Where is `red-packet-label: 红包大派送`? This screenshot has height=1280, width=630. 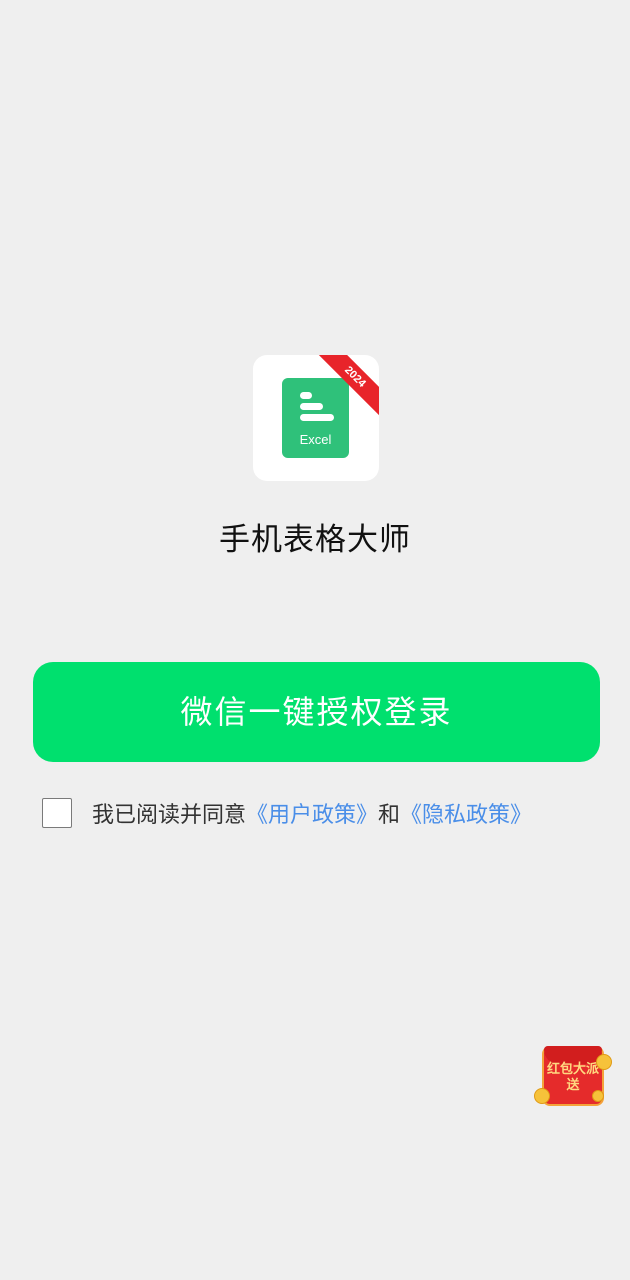
red-packet-label: 红包大派送 is located at coordinates (572, 1077).